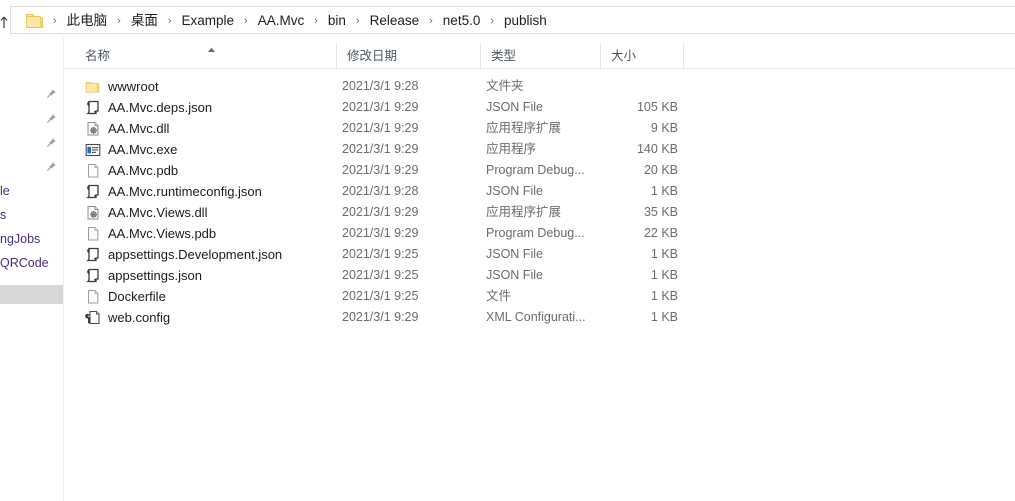  What do you see at coordinates (20, 239) in the screenshot?
I see `nav-item-truncated-2: ngJobs` at bounding box center [20, 239].